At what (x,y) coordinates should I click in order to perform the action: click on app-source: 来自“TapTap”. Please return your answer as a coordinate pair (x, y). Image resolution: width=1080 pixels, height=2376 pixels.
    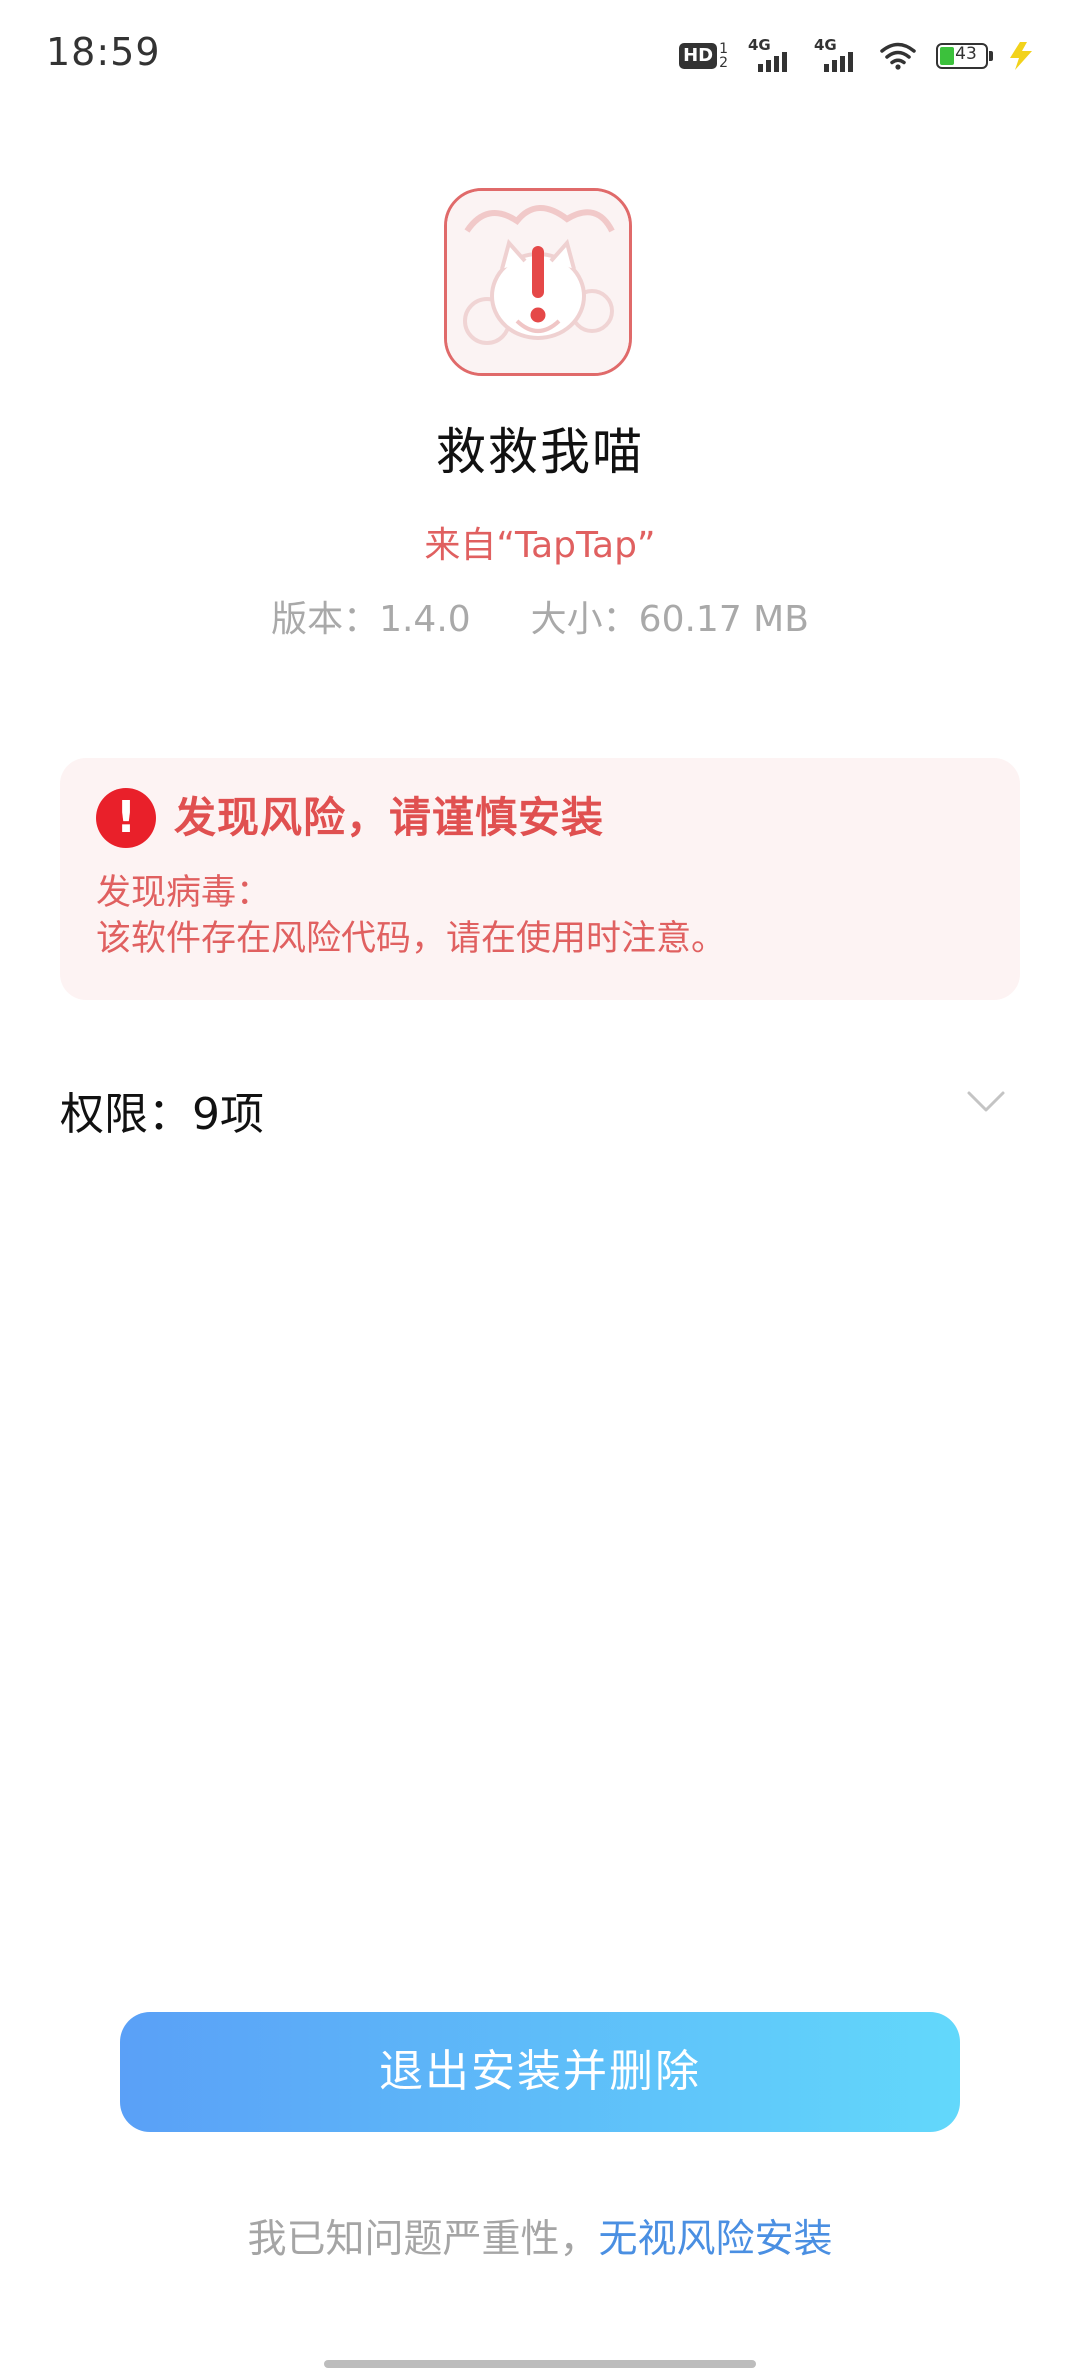
    Looking at the image, I should click on (540, 545).